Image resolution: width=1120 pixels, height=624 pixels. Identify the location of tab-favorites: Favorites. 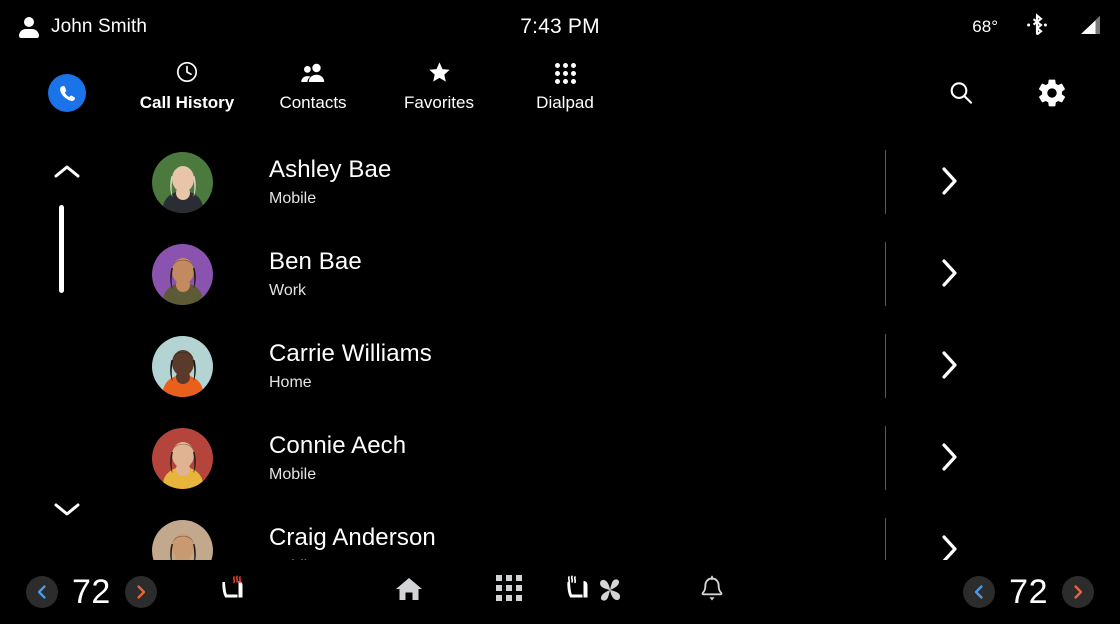
(439, 86).